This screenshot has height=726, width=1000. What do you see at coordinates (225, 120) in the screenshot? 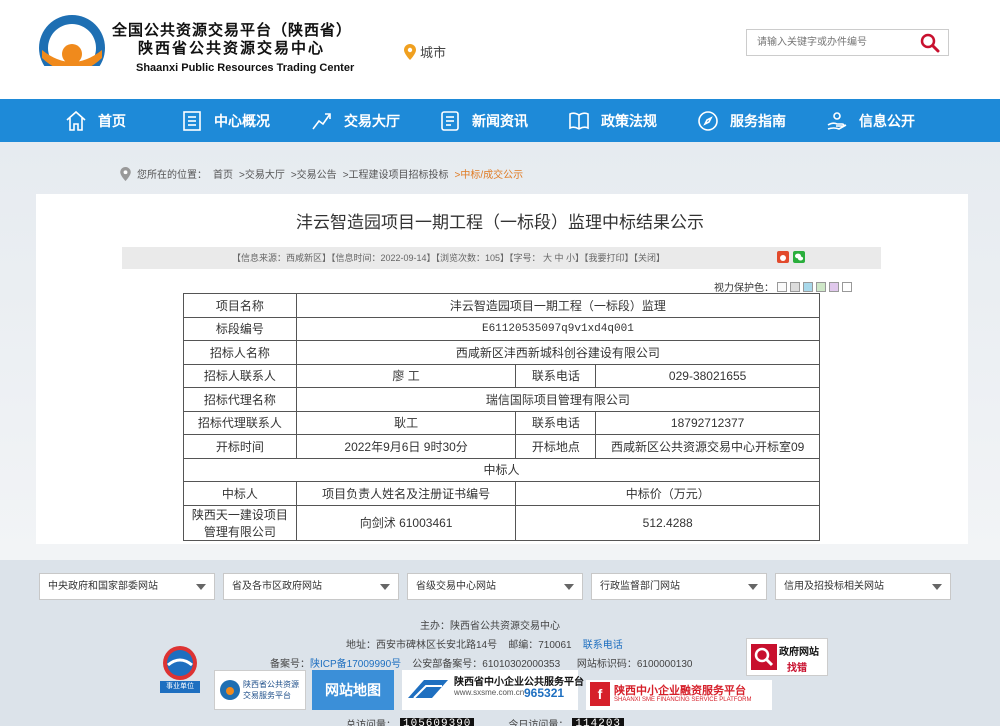
I see `nav-item-overview: 中心概况` at bounding box center [225, 120].